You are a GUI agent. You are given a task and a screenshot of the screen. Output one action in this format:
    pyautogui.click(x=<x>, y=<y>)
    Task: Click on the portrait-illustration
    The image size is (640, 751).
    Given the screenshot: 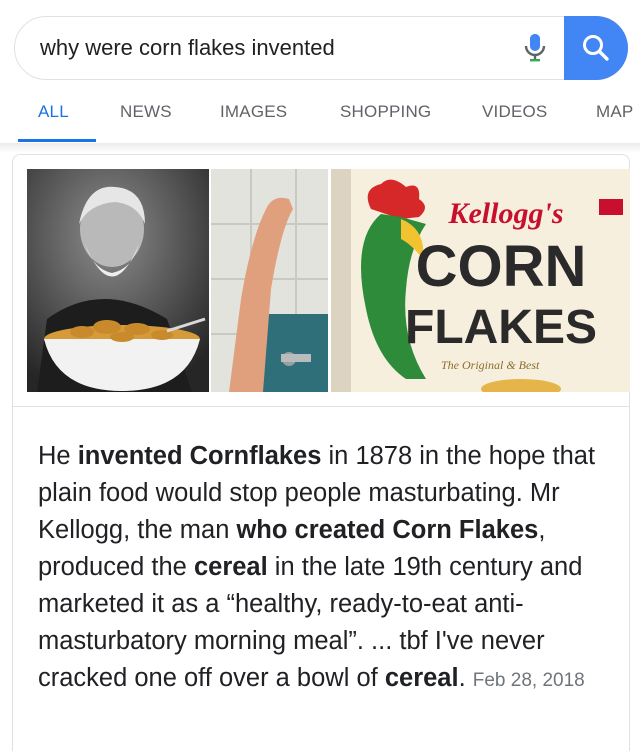 What is the action you would take?
    pyautogui.click(x=118, y=280)
    